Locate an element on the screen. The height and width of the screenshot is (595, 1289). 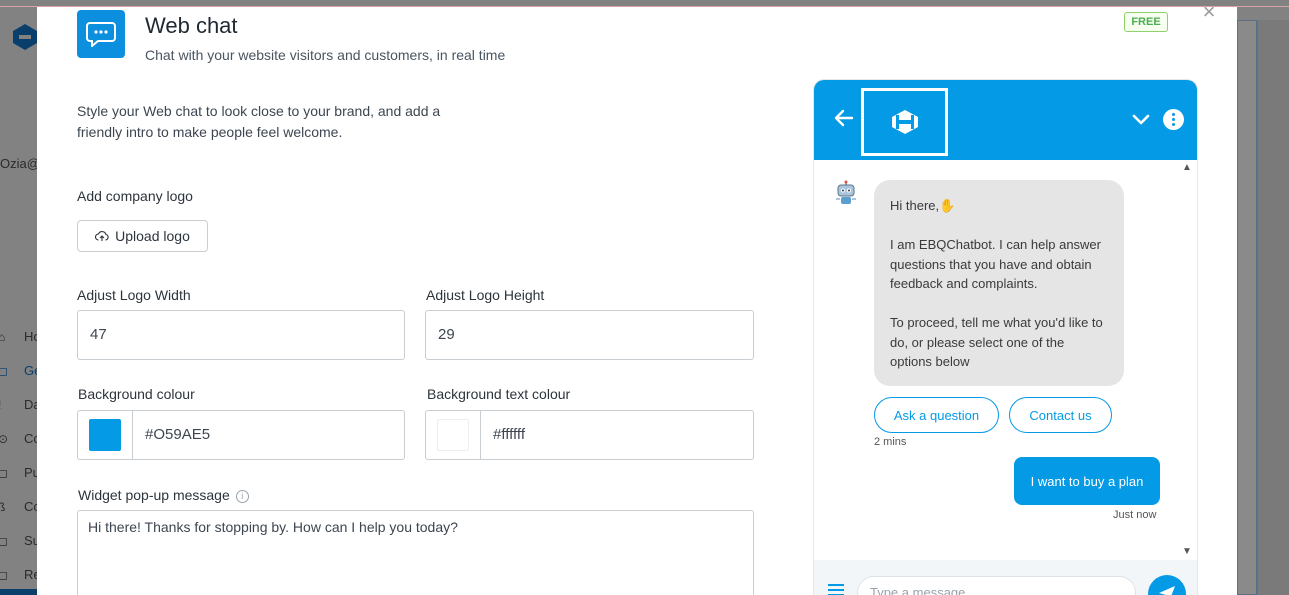
sidebar-nav: ⌂Ho ◻Ge !Da ⊙Co ◻Pu ßCo ◻Su ◻Re is located at coordinates (20, 460).